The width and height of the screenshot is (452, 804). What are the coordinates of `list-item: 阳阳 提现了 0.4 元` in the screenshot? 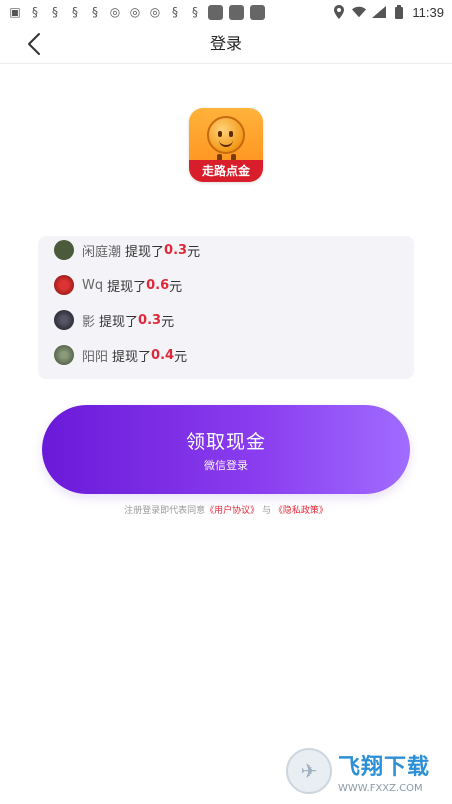 It's located at (120, 355).